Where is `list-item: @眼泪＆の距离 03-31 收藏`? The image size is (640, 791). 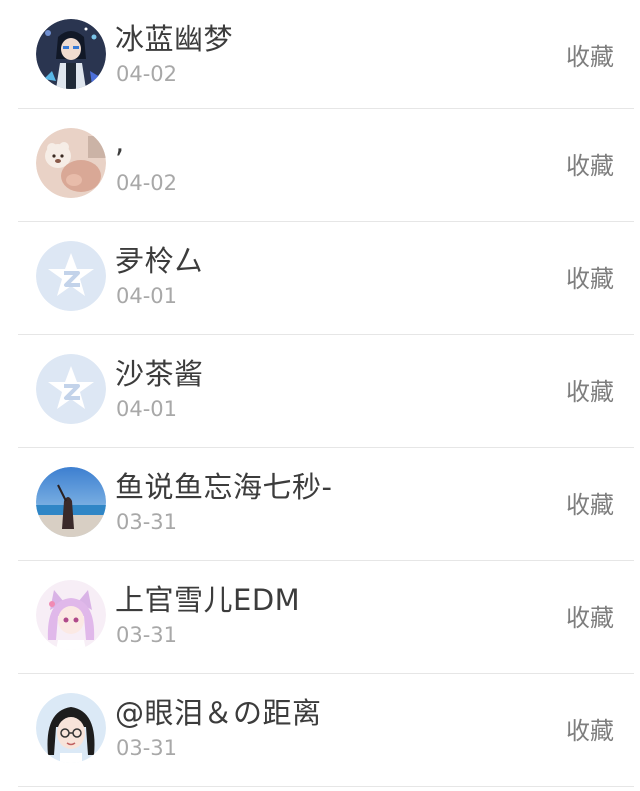 list-item: @眼泪＆の距离 03-31 收藏 is located at coordinates (326, 730).